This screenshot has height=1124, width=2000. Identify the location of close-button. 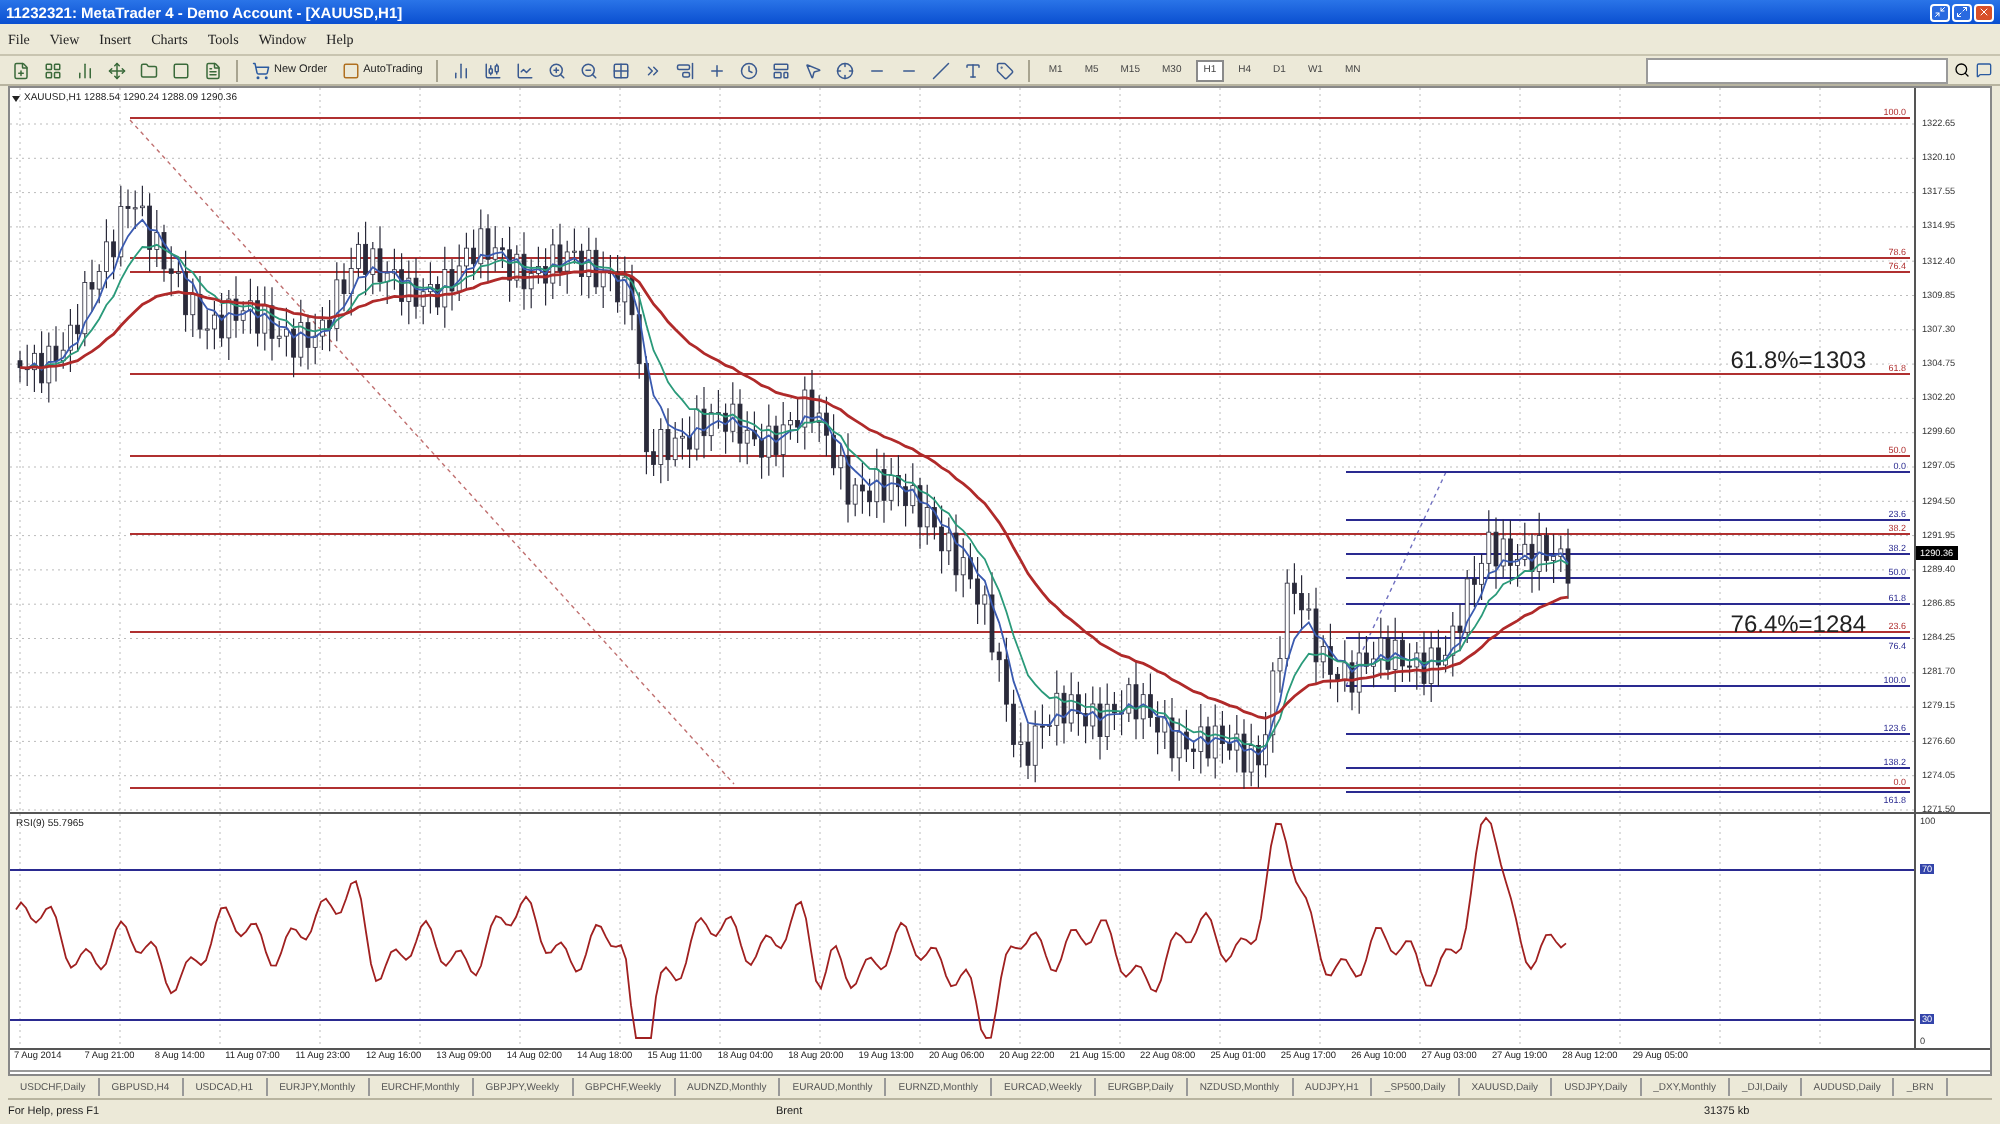
(1984, 12).